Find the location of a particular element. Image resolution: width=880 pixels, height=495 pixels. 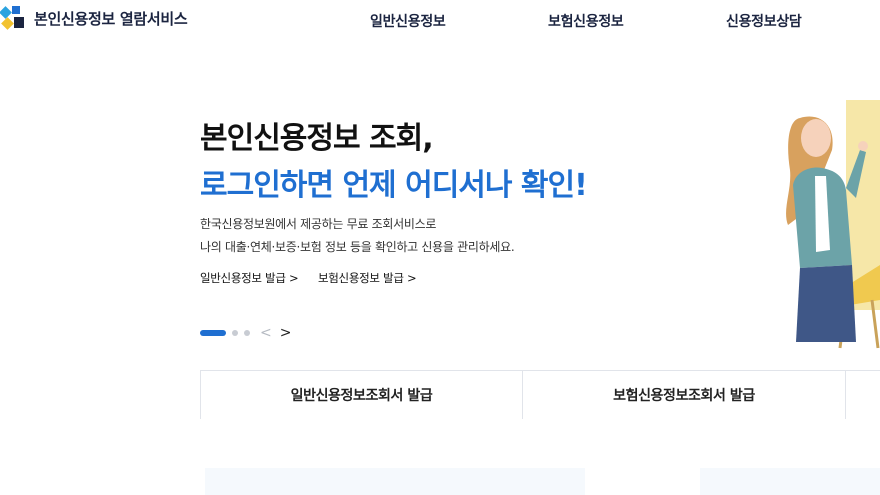

quick-issue-tabs: 일반신용정보조회서 발급 보험신용정보조회서 발급 is located at coordinates (540, 394).